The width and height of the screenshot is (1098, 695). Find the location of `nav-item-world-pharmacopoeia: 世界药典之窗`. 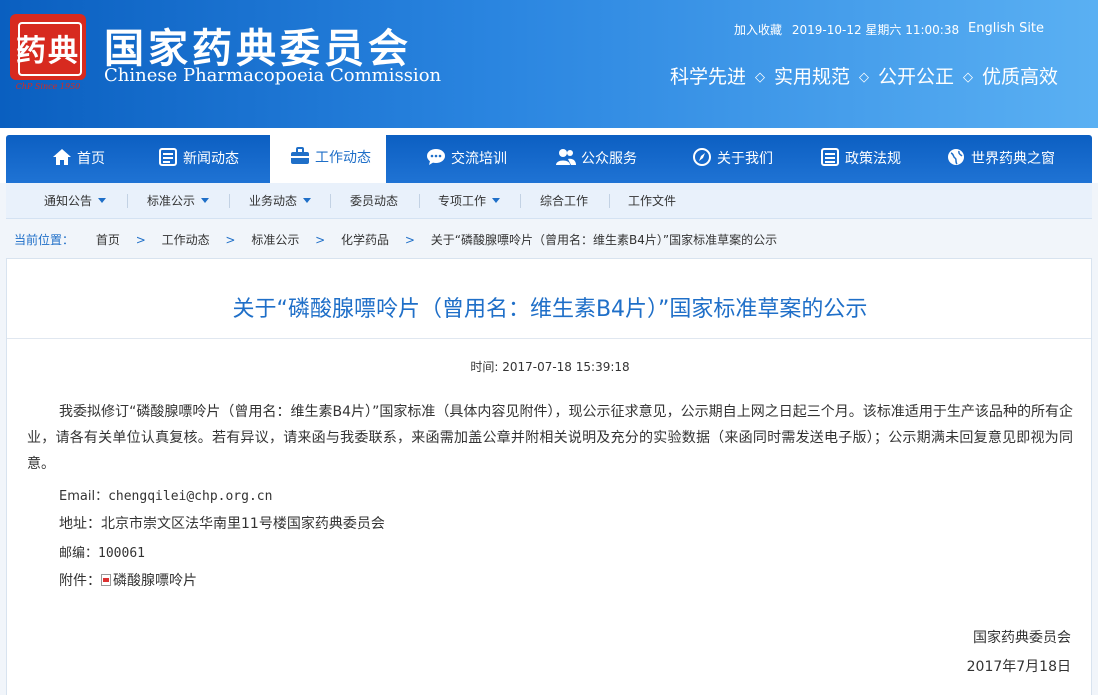

nav-item-world-pharmacopoeia: 世界药典之窗 is located at coordinates (1000, 159).